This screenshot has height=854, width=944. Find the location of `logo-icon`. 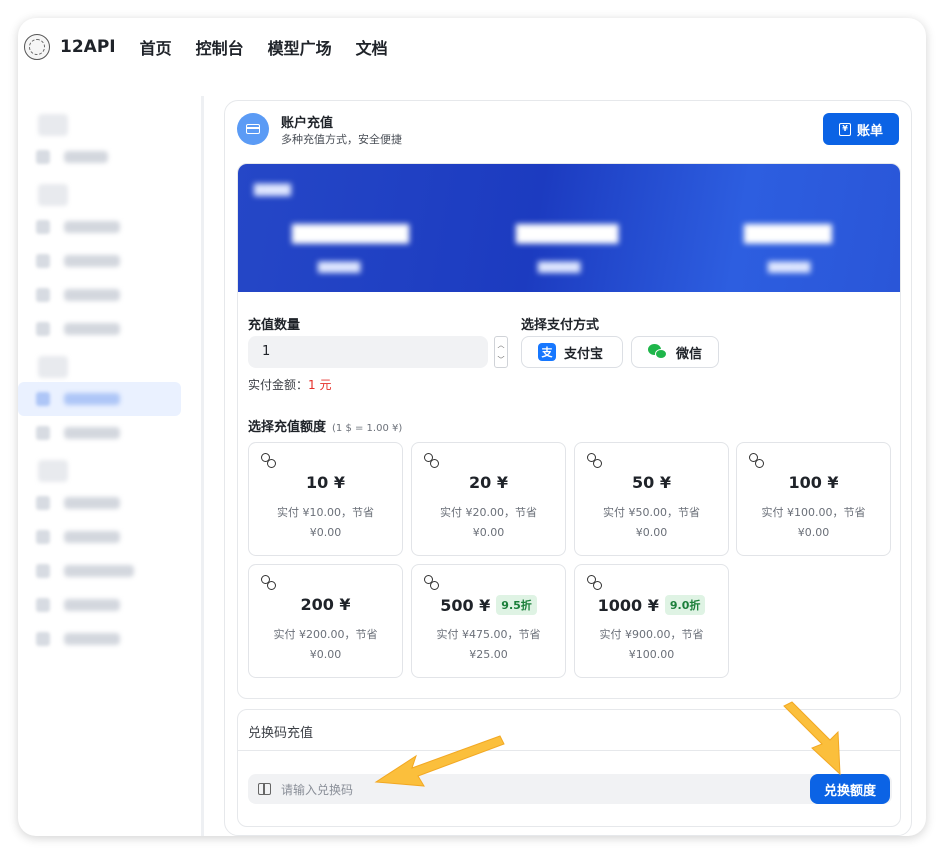

logo-icon is located at coordinates (37, 47).